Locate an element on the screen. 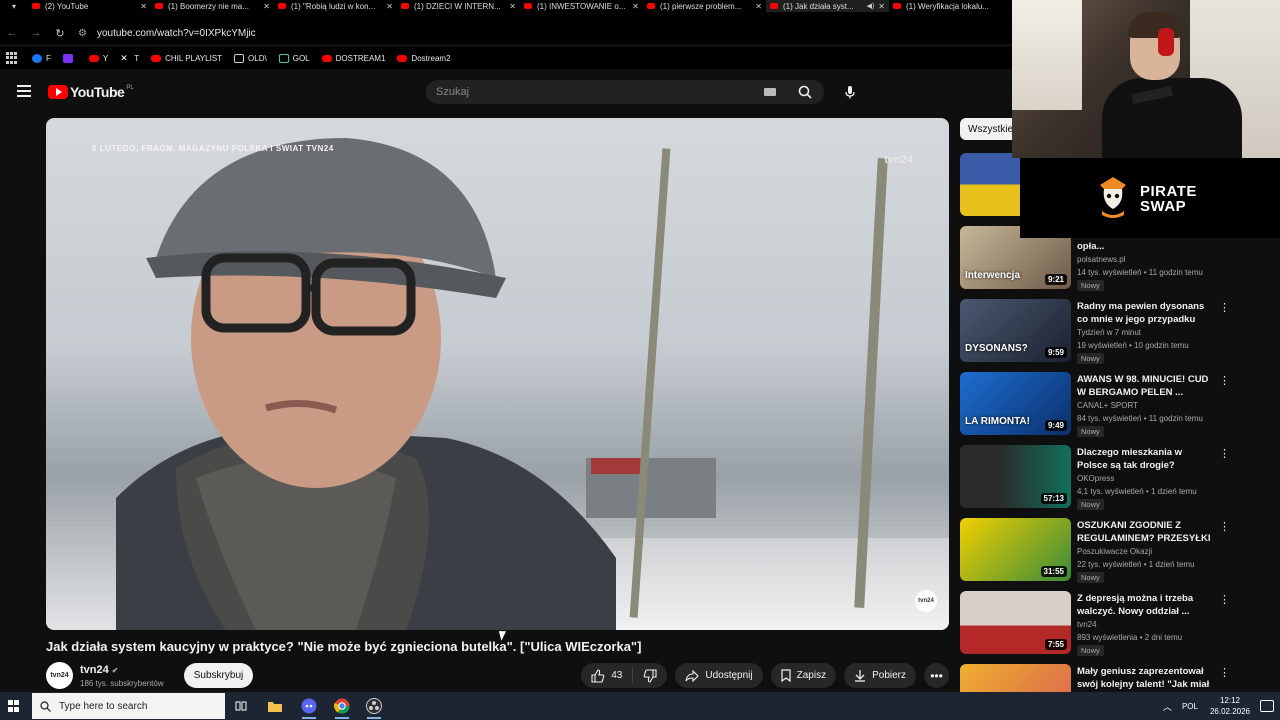 The width and height of the screenshot is (1280, 720). more-actions-icon: ••• is located at coordinates (936, 675).